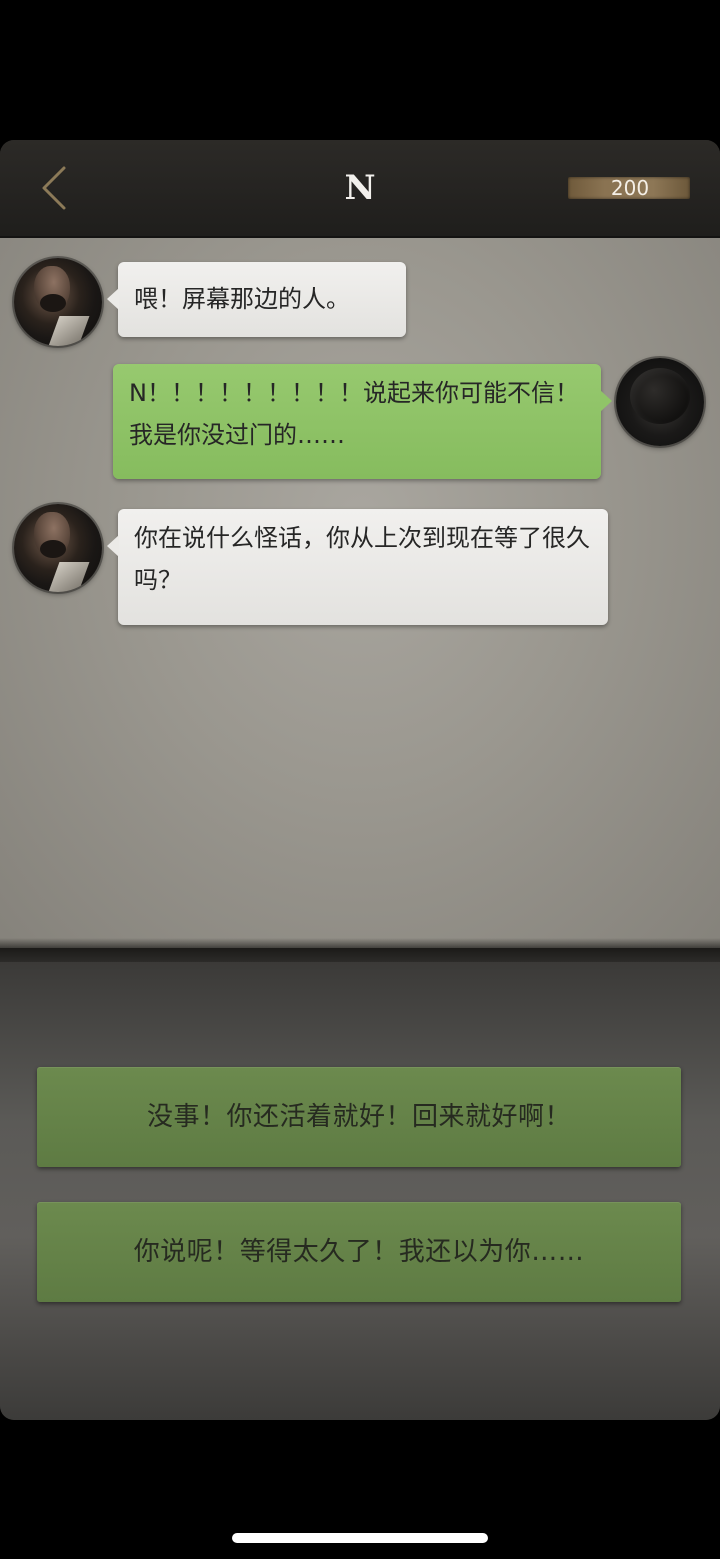 The height and width of the screenshot is (1559, 720). I want to click on home-indicator, so click(360, 1538).